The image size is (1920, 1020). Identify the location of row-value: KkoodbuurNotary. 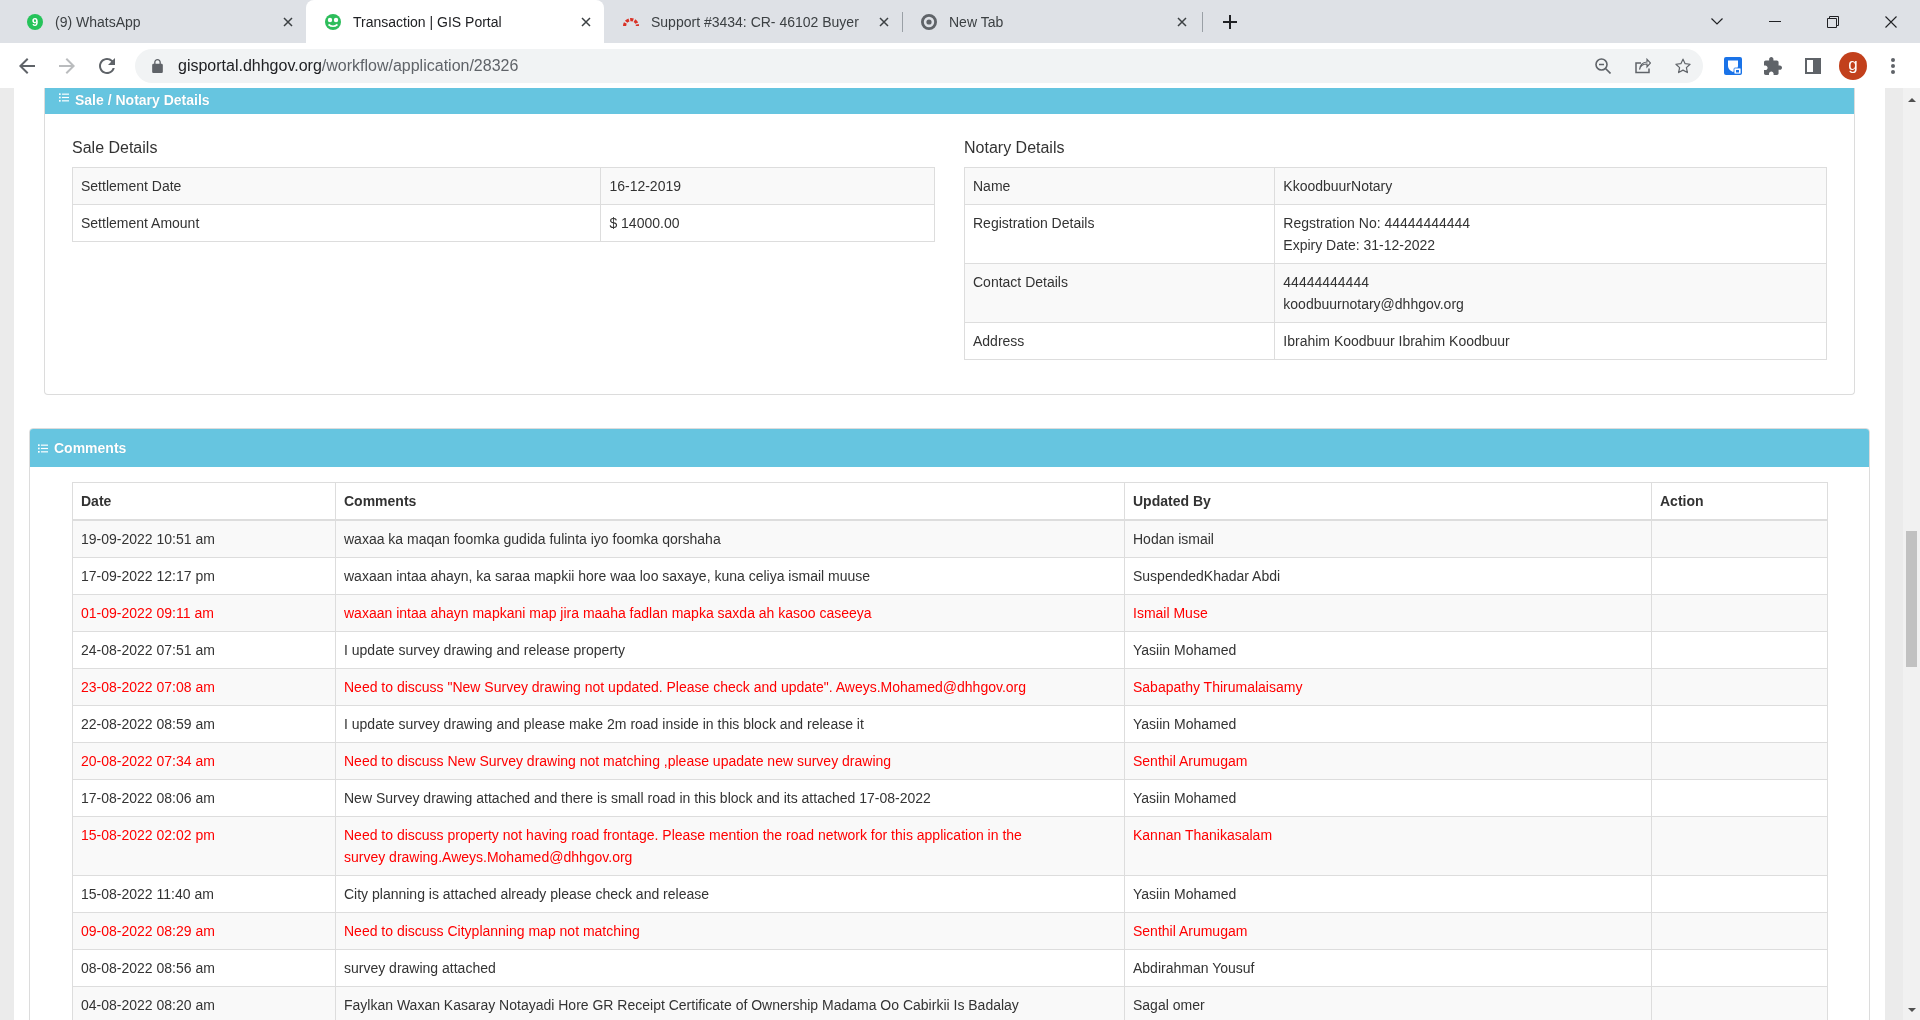
(1338, 186).